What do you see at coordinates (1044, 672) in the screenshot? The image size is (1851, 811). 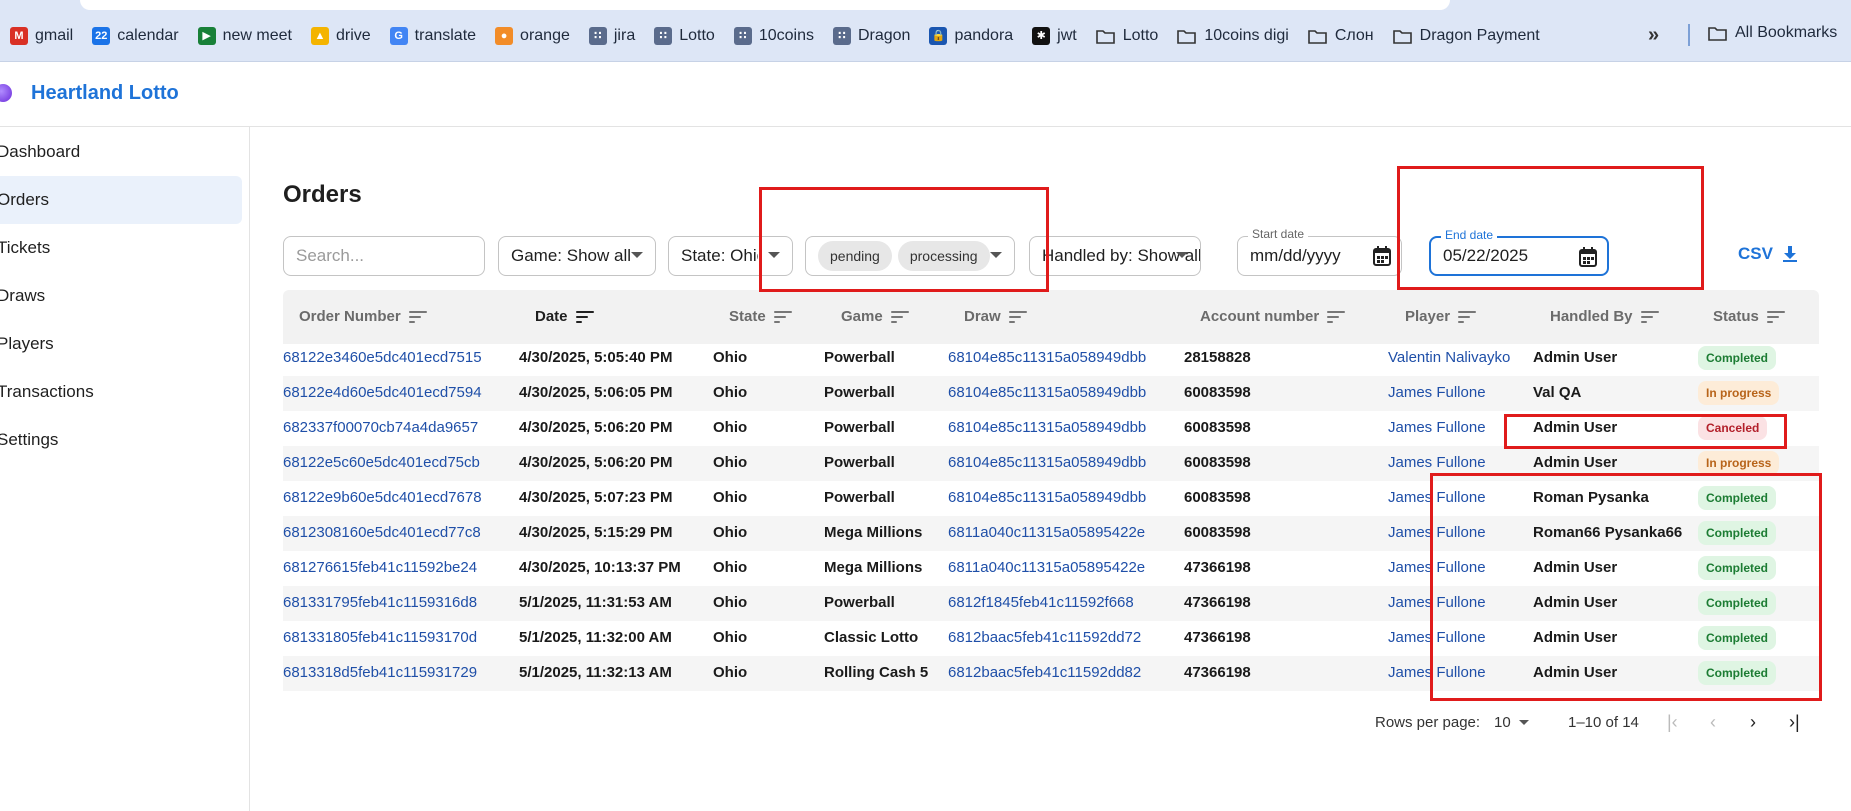 I see `draw-link: 6812baac5feb41c11592dd82` at bounding box center [1044, 672].